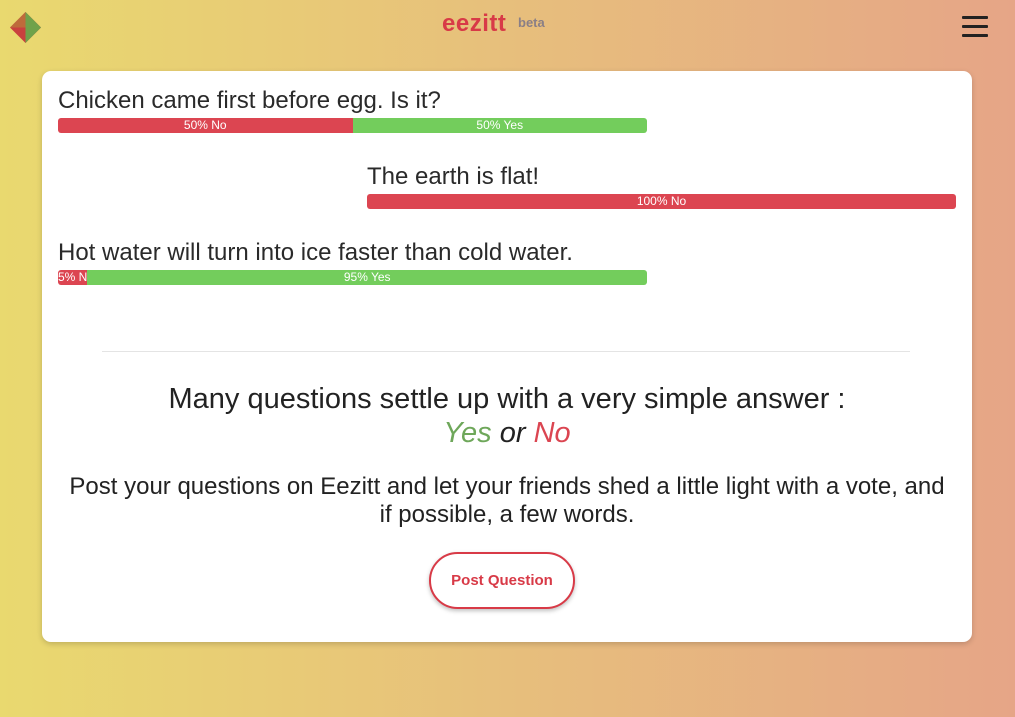 The image size is (1015, 717). I want to click on or-word: or, so click(512, 433).